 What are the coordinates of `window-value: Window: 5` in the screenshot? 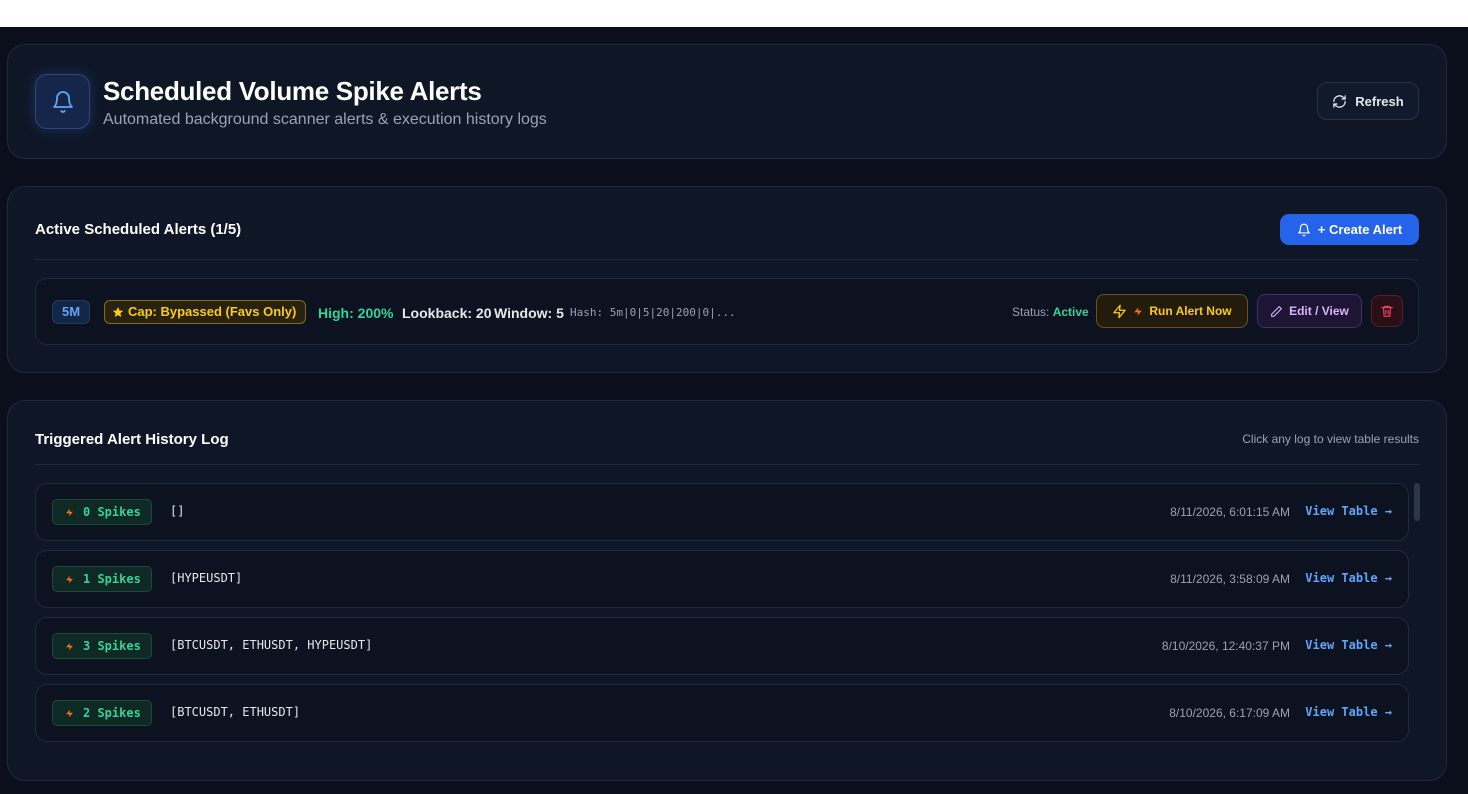 It's located at (529, 313).